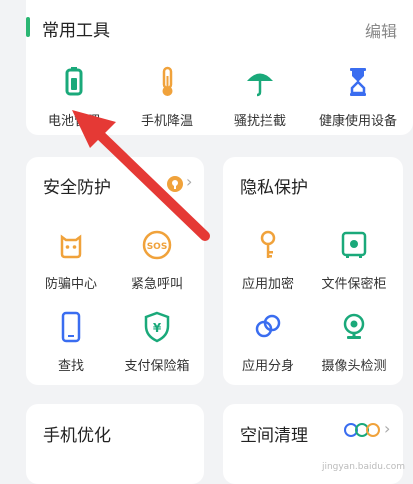 This screenshot has width=413, height=484. What do you see at coordinates (73, 121) in the screenshot?
I see `tool-label: 电池管理` at bounding box center [73, 121].